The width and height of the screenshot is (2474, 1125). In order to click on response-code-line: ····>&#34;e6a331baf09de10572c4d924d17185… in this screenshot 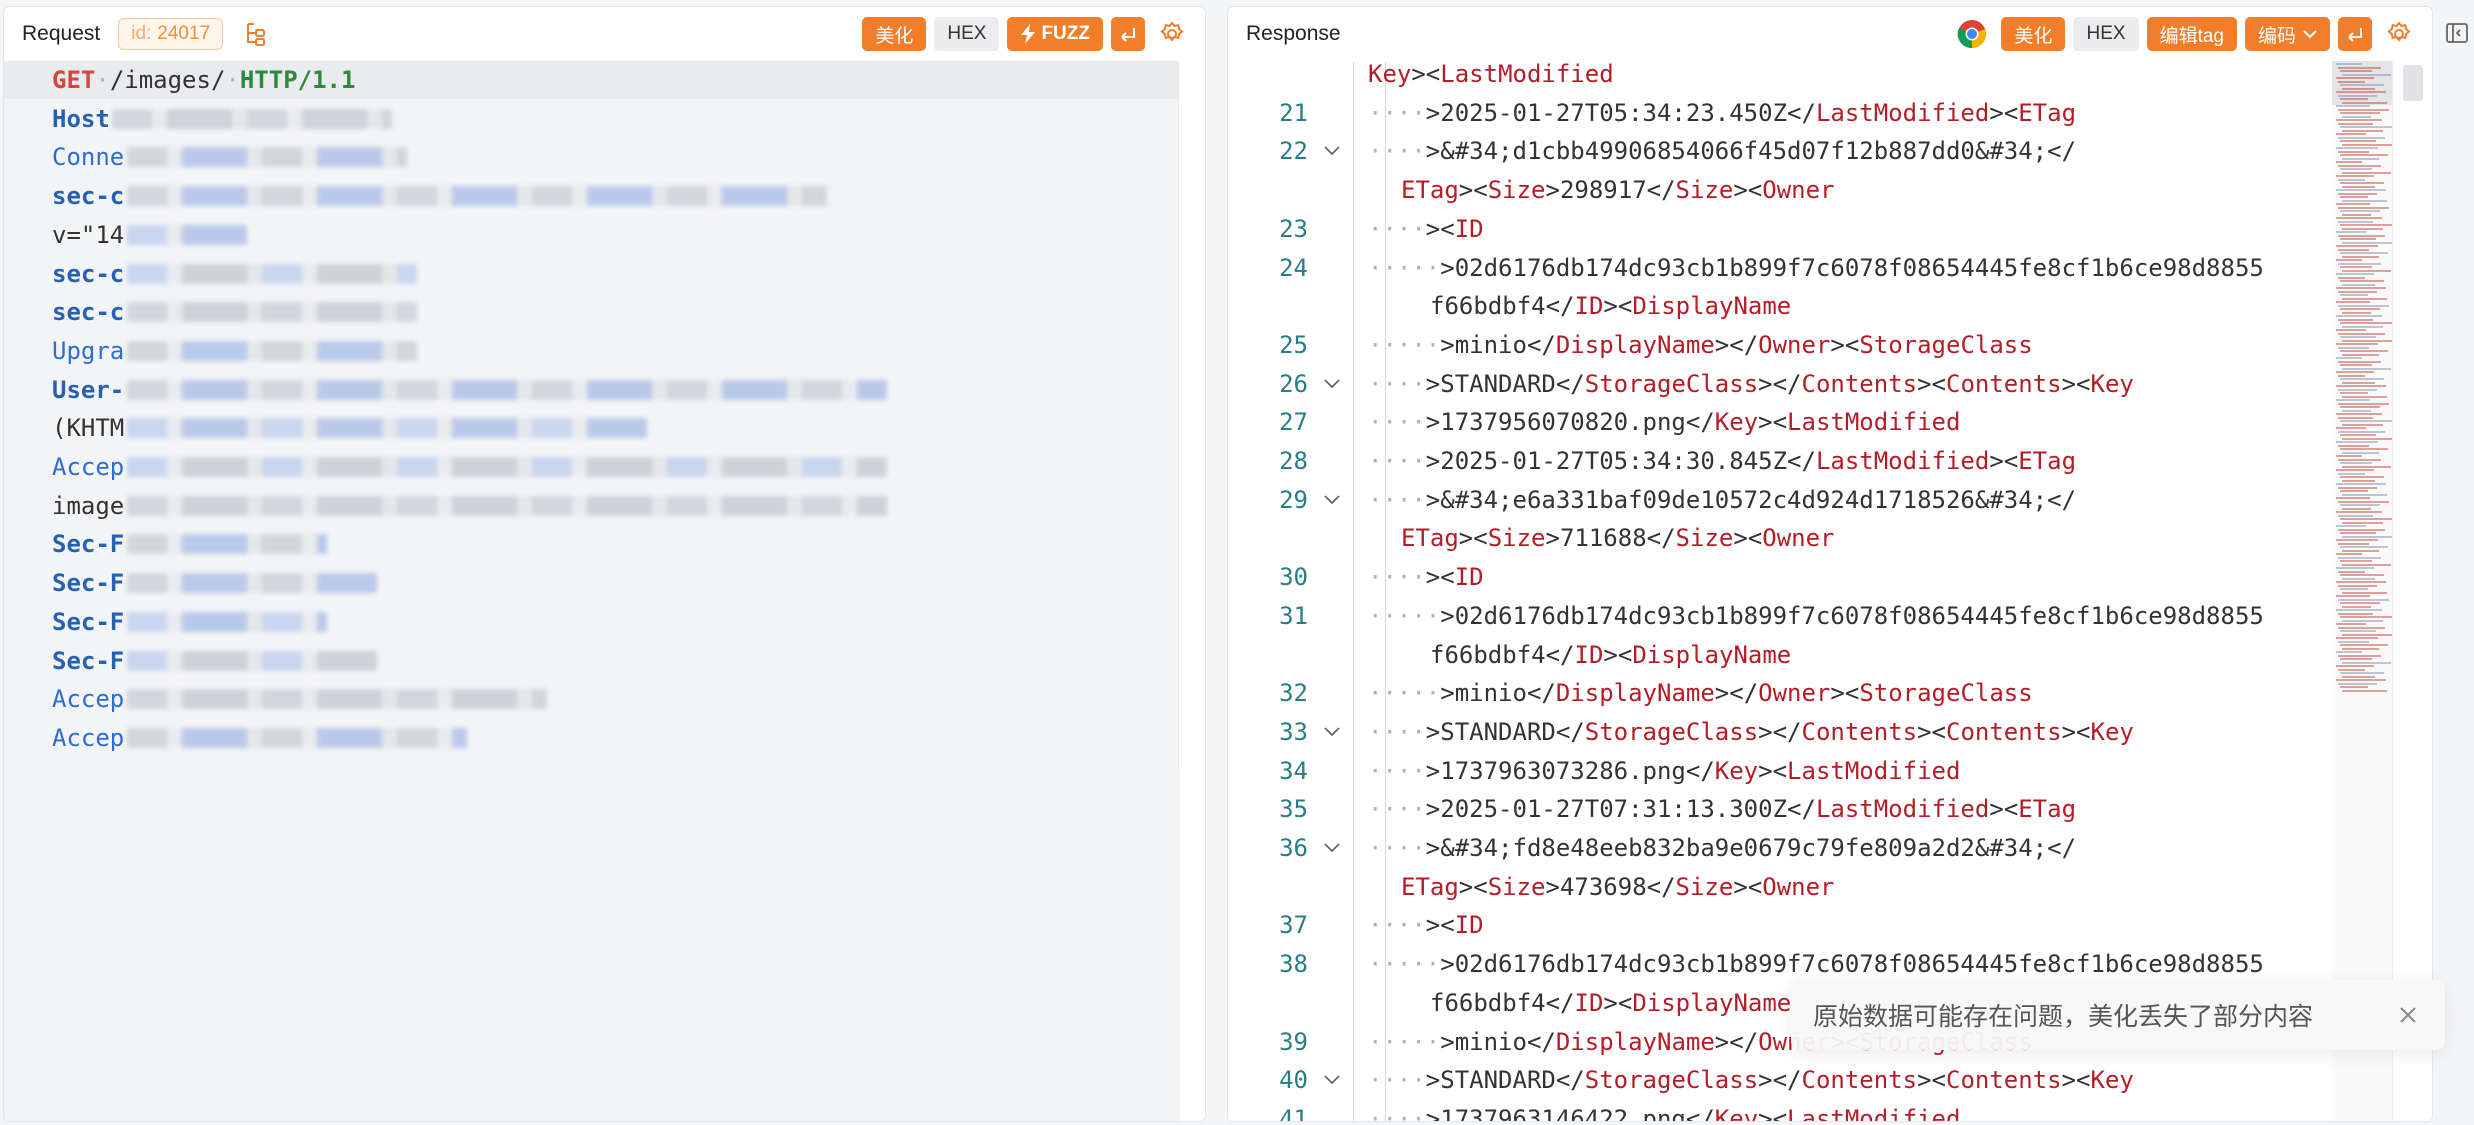, I will do `click(1722, 499)`.